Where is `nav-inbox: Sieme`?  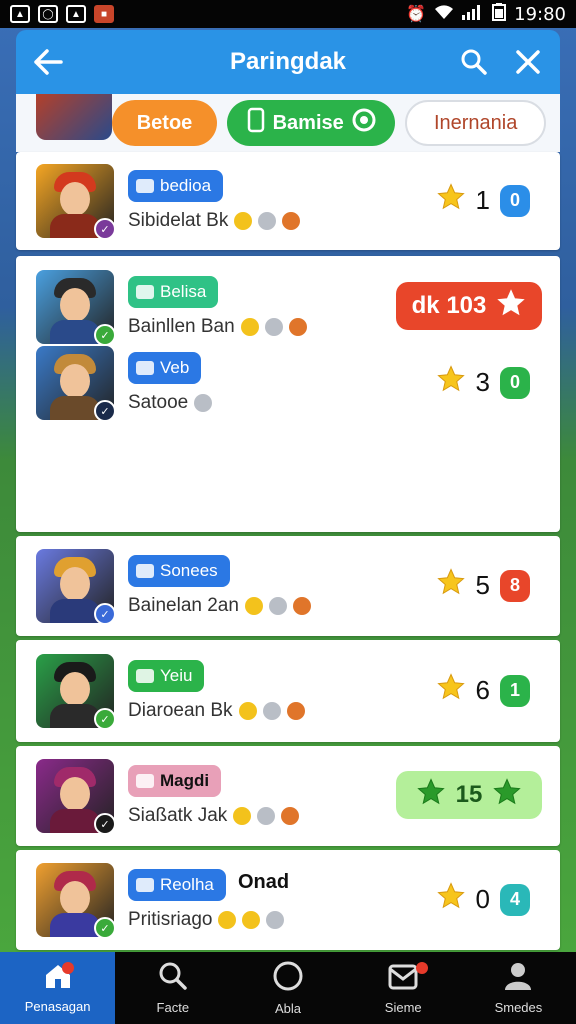
nav-inbox: Sieme is located at coordinates (403, 988).